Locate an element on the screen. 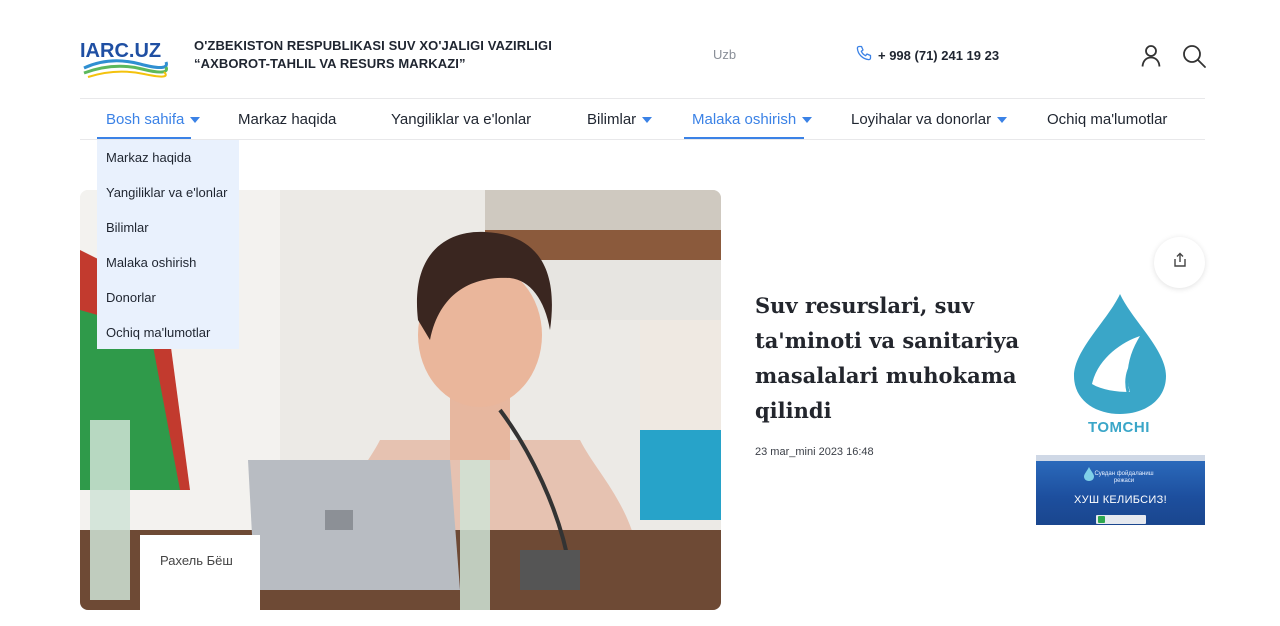 Image resolution: width=1280 pixels, height=626 pixels. share-button is located at coordinates (1179, 262).